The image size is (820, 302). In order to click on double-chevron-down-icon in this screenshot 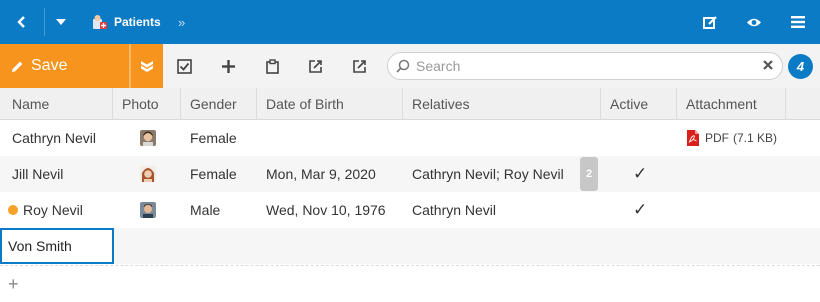, I will do `click(147, 66)`.